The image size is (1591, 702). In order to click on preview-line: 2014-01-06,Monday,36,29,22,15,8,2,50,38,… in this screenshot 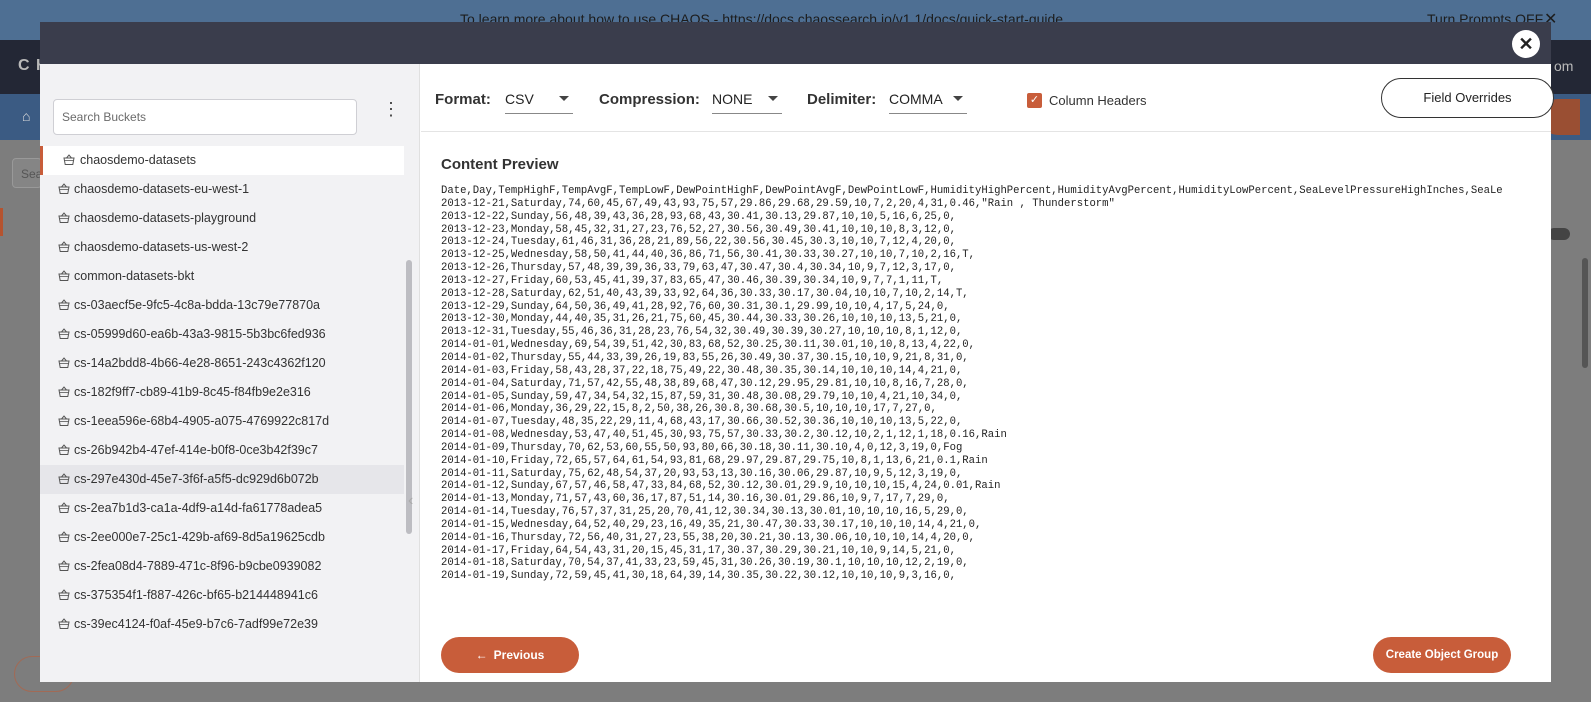, I will do `click(689, 409)`.